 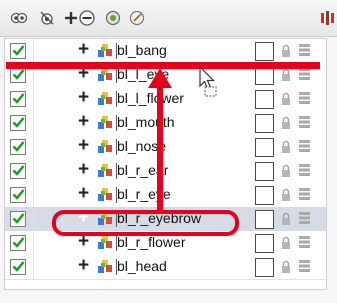 I want to click on annotation-highlight-oval, so click(x=145, y=223).